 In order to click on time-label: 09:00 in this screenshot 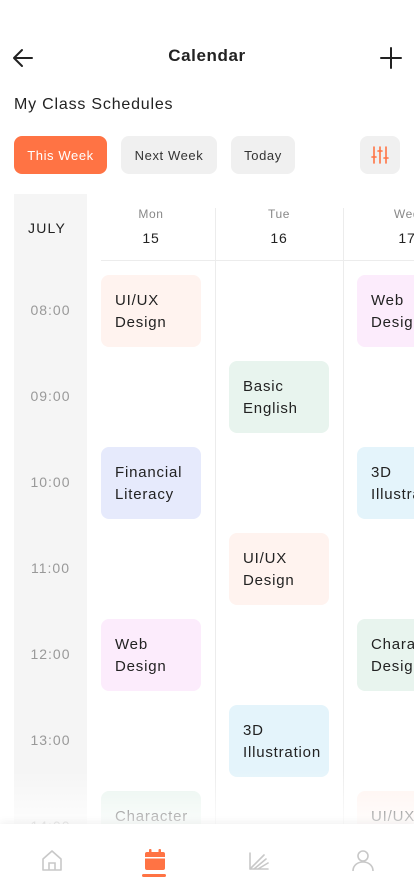, I will do `click(50, 396)`.